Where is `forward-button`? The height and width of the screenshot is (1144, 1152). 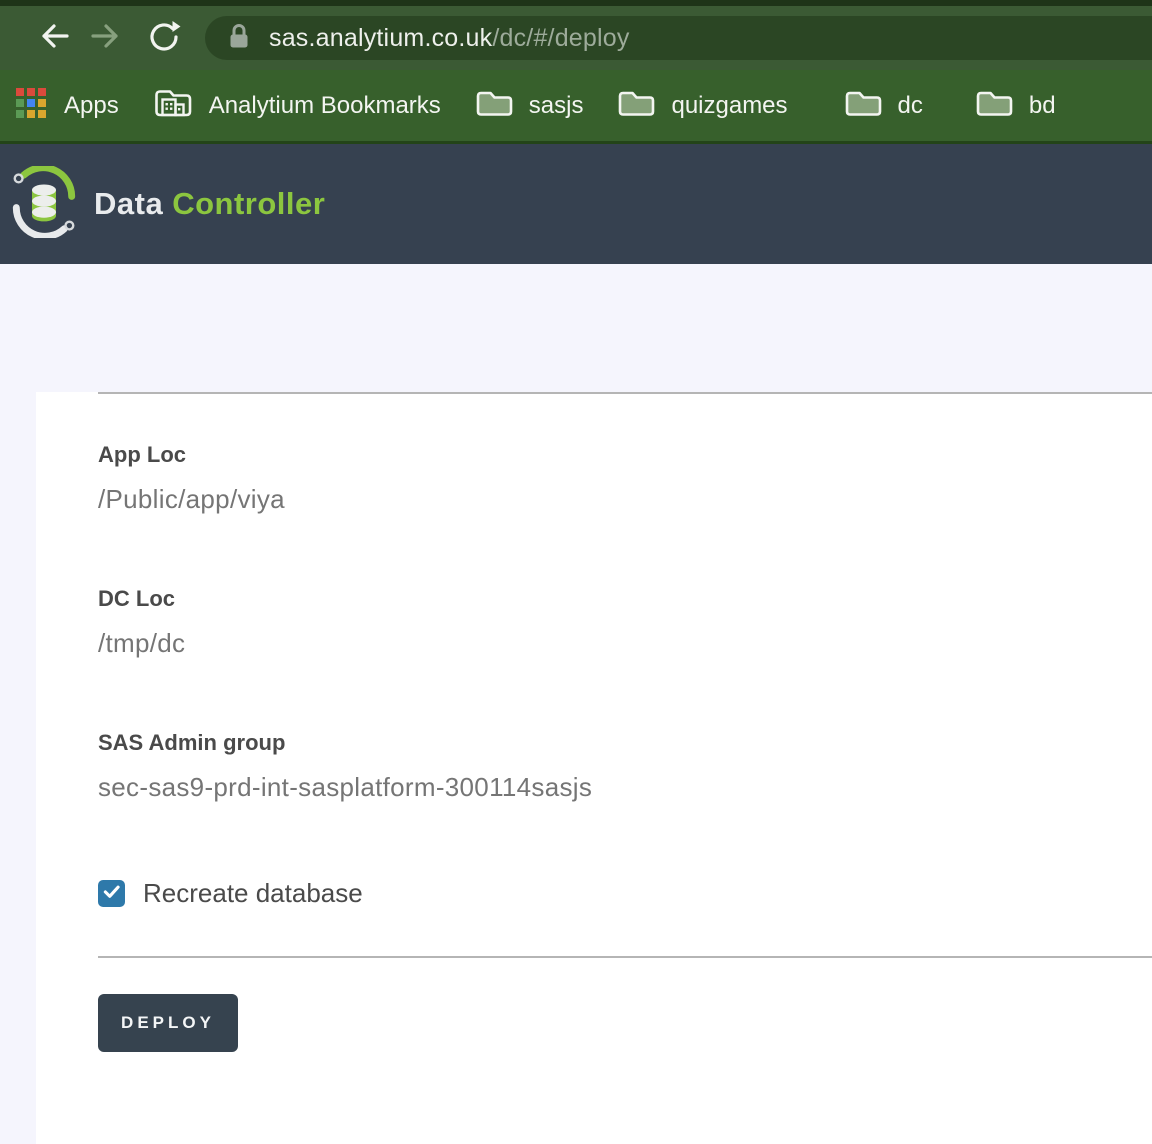
forward-button is located at coordinates (105, 38).